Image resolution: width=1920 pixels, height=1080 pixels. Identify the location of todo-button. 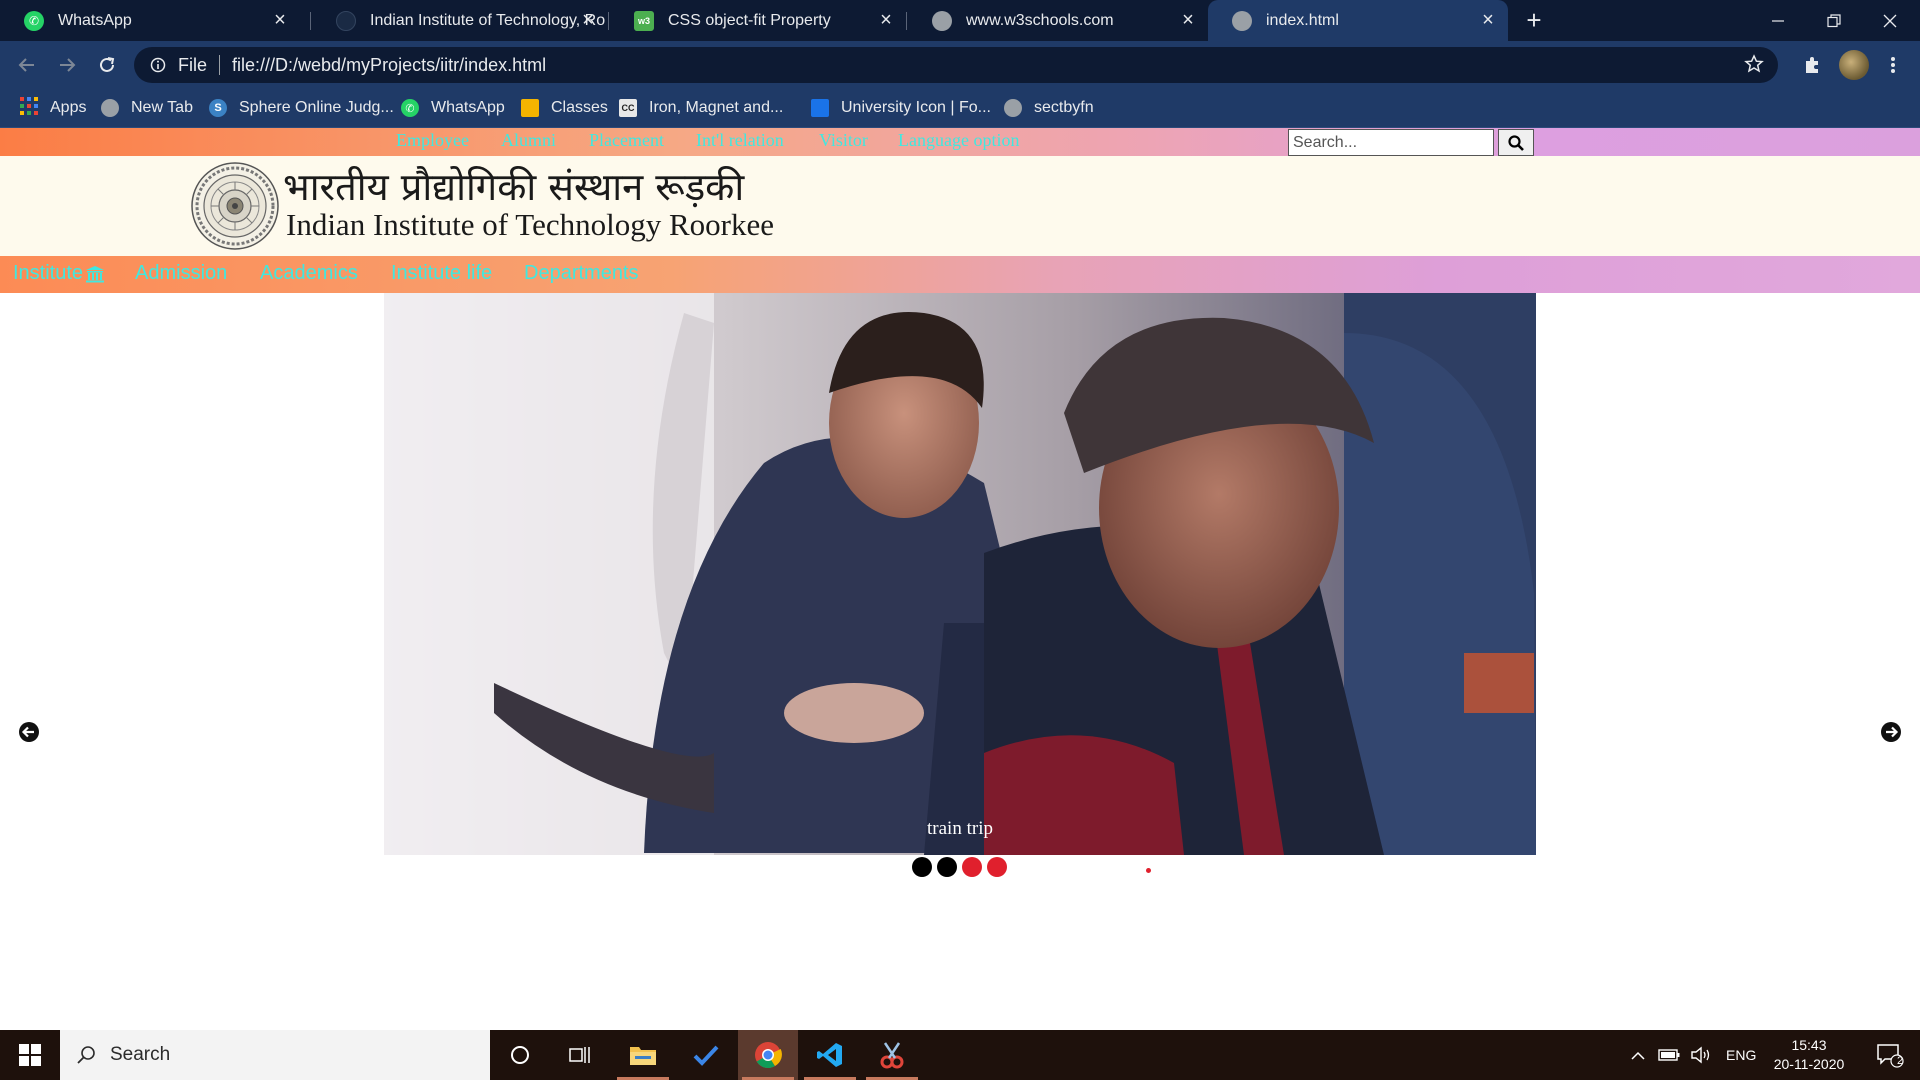
(706, 1055).